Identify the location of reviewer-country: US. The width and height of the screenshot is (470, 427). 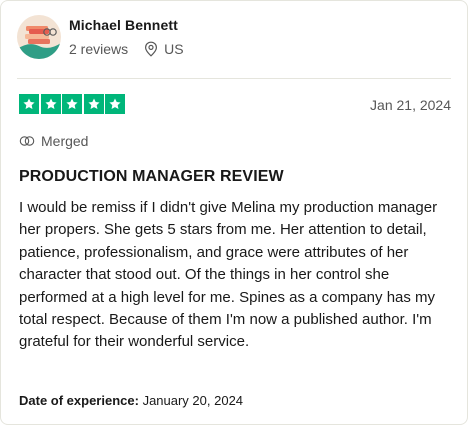
(174, 49).